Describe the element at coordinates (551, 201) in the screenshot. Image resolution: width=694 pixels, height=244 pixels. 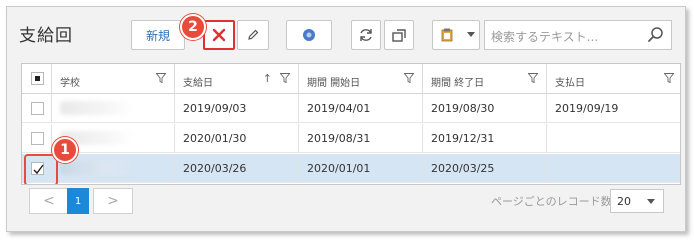
I see `per-page-label: ページごとのレコード数` at that location.